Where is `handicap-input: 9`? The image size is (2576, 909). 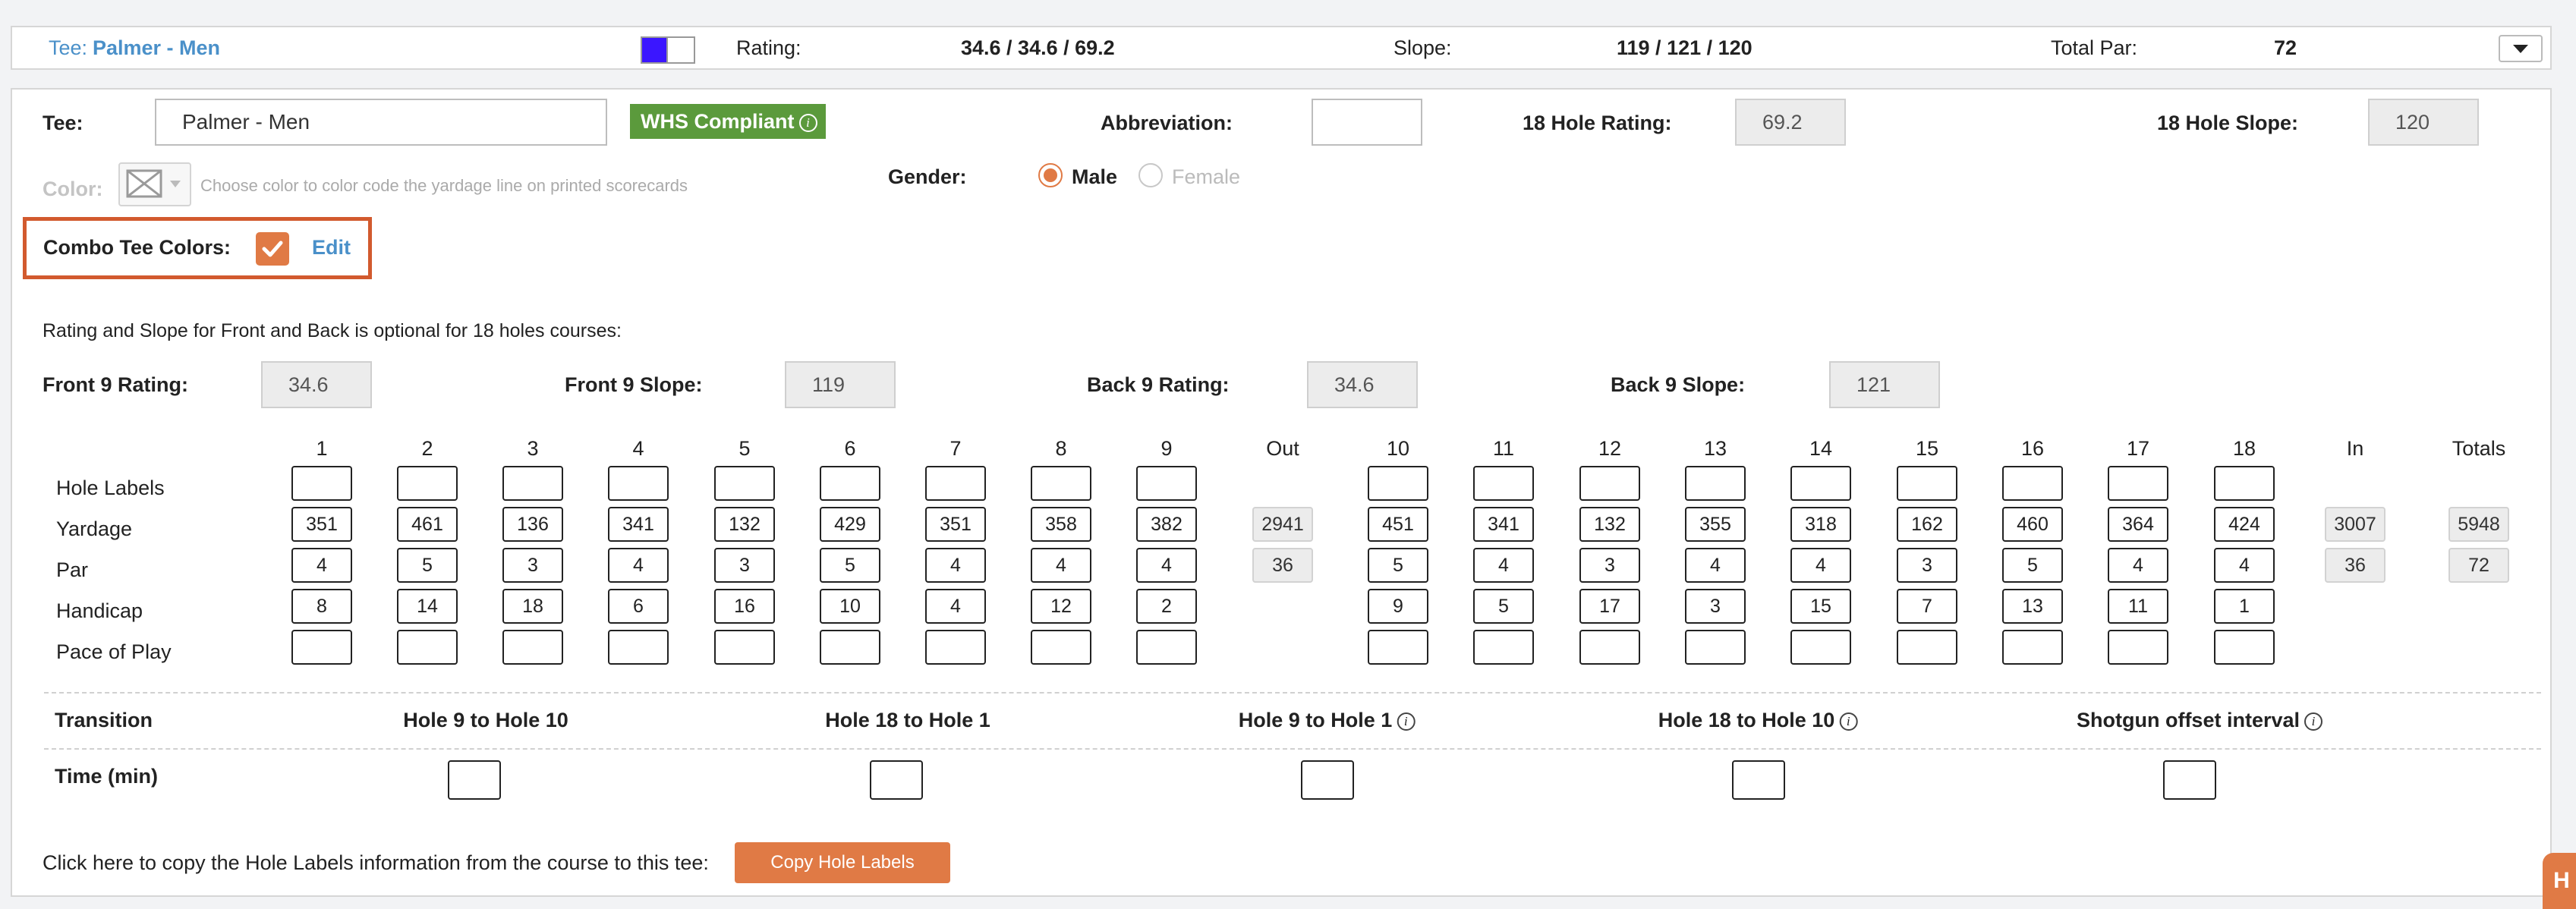
handicap-input: 9 is located at coordinates (1398, 606).